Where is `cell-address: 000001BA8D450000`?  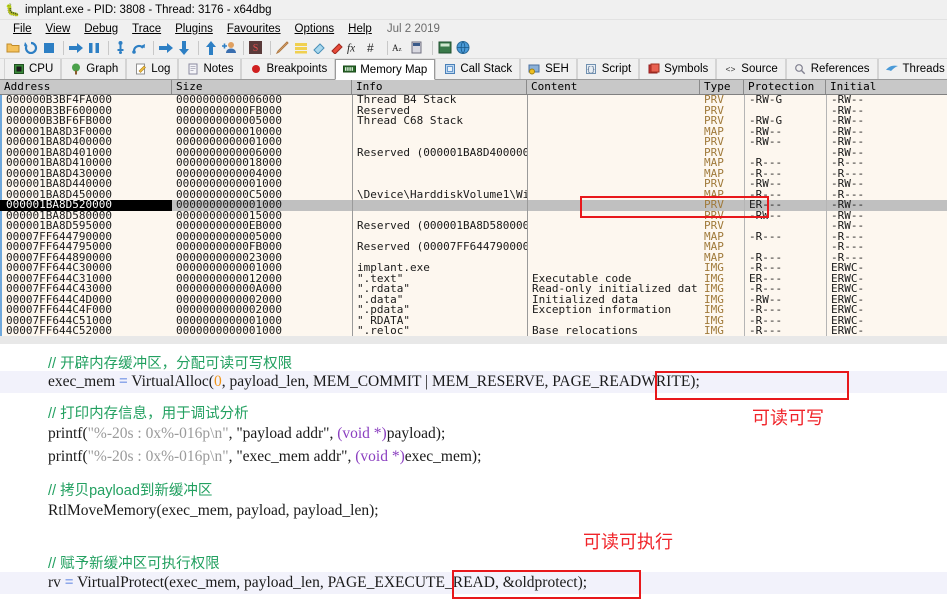
cell-address: 000001BA8D450000 is located at coordinates (86, 194).